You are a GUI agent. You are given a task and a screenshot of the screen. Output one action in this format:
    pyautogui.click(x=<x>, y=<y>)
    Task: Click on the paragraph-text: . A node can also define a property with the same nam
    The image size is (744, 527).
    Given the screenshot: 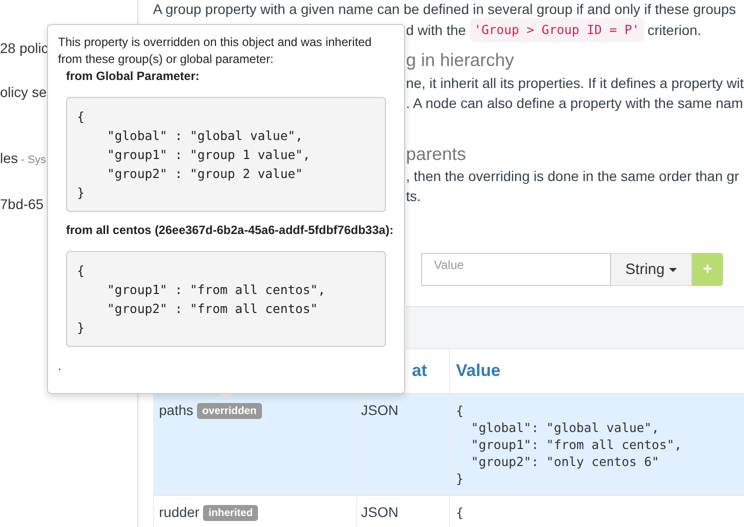 What is the action you would take?
    pyautogui.click(x=575, y=103)
    